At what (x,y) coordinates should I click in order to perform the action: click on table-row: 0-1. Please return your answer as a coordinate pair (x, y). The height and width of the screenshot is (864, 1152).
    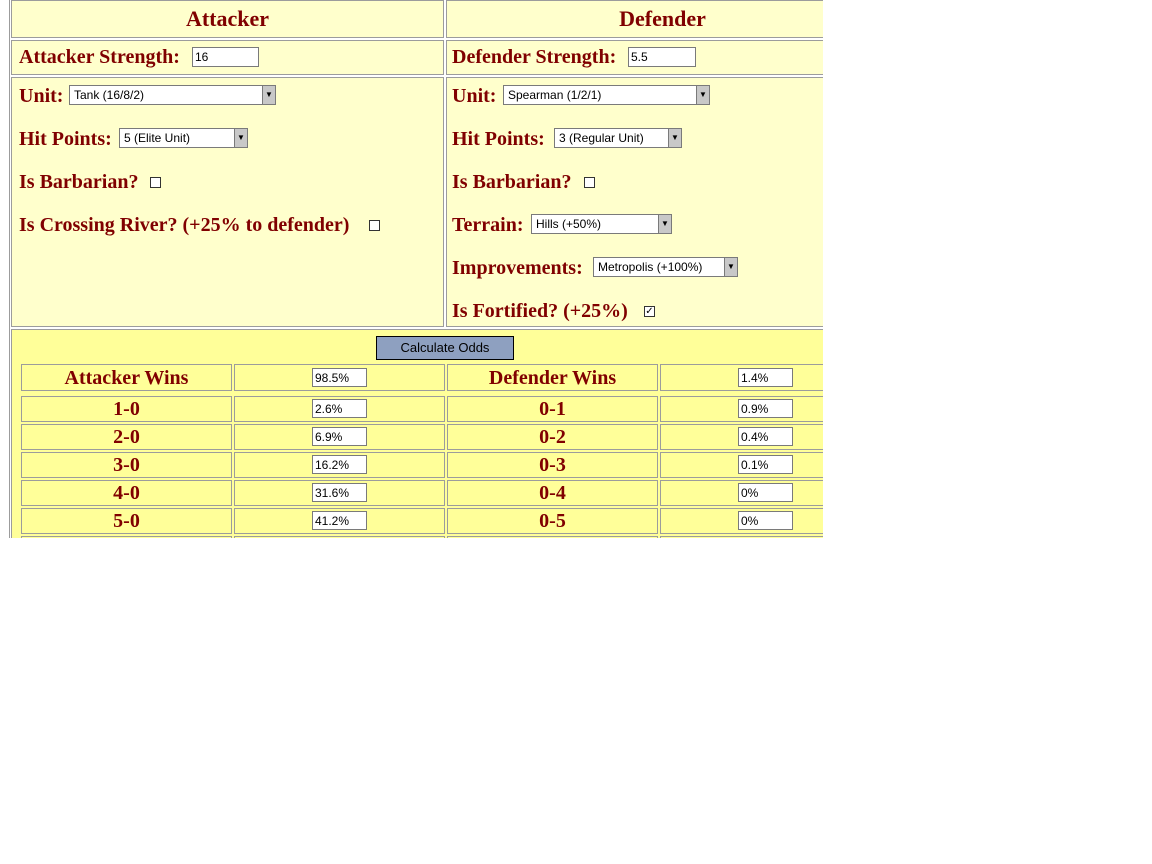
    Looking at the image, I should click on (552, 409).